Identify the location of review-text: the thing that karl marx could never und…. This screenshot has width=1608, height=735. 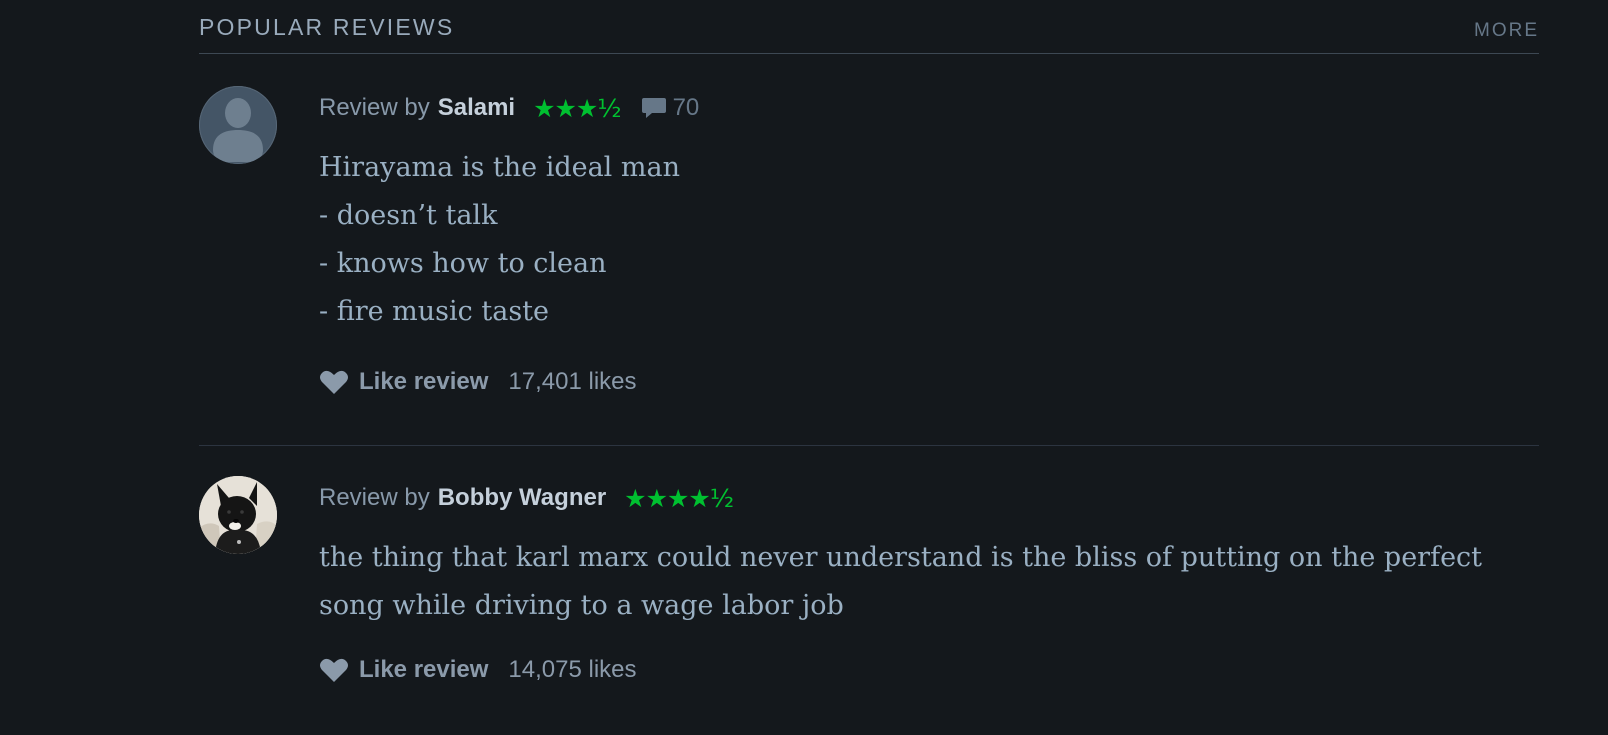
(929, 582).